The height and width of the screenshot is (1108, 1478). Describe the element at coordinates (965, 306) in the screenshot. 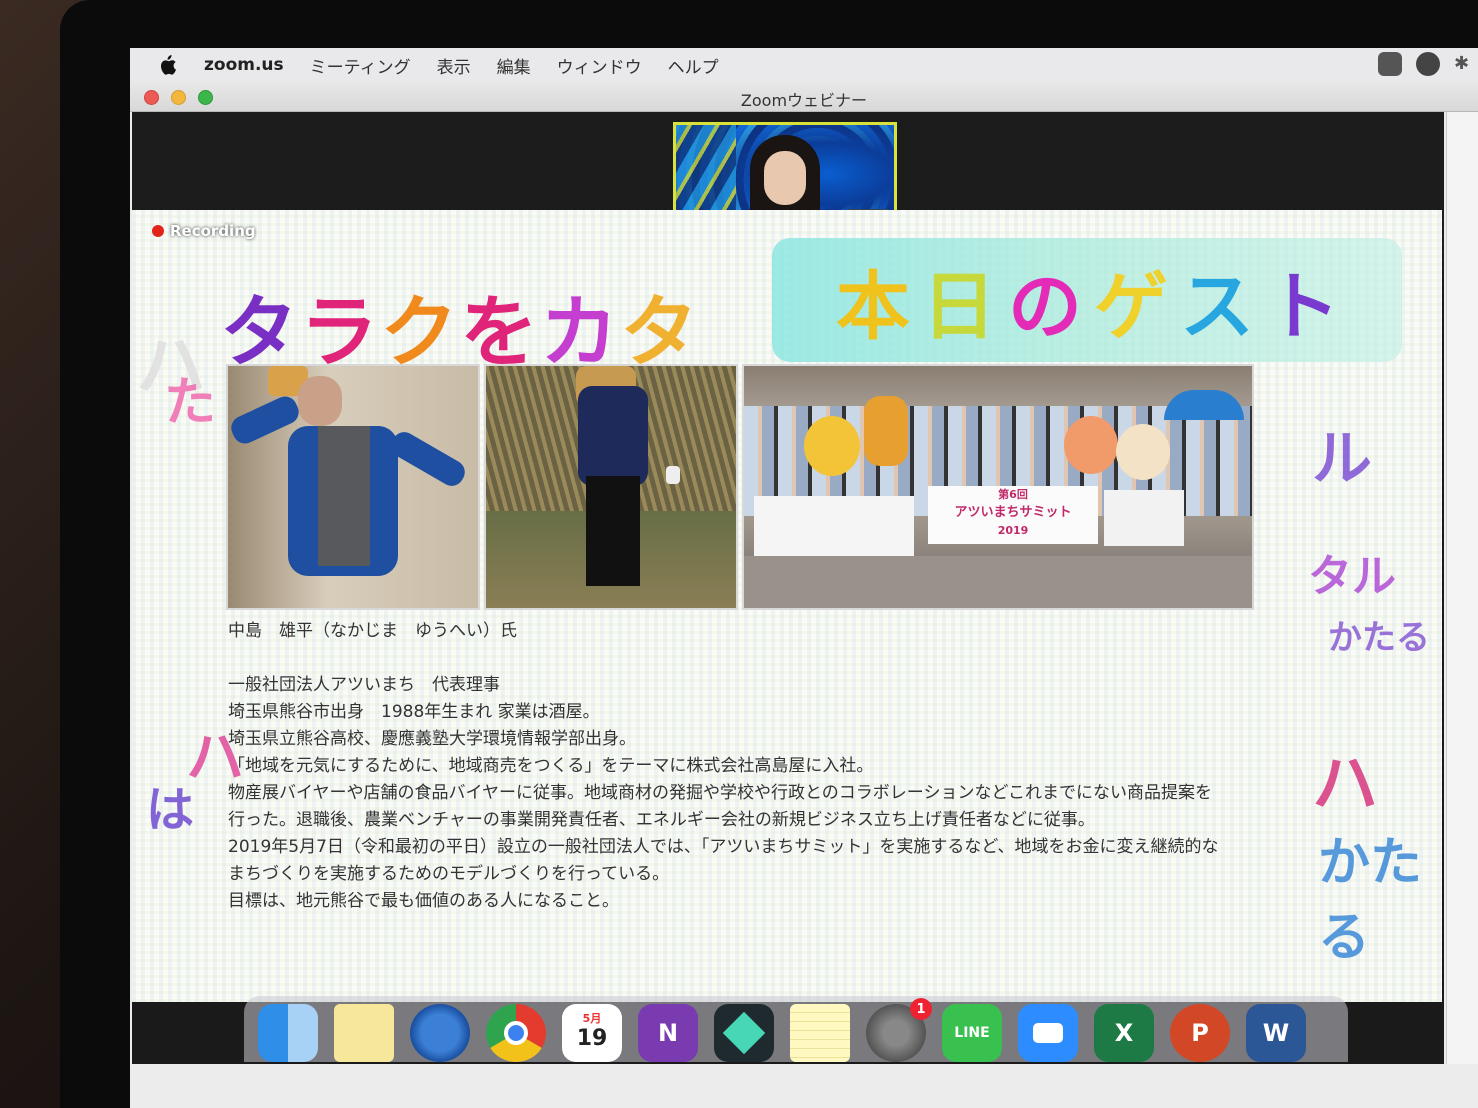

I see `banner-char: 日` at that location.